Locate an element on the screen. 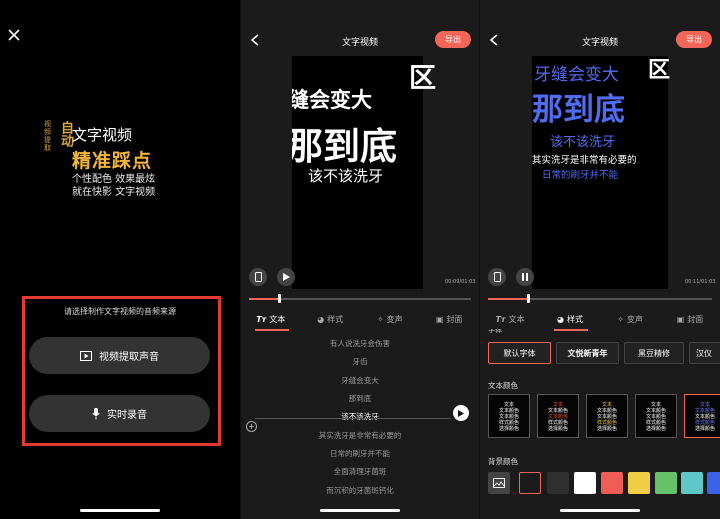  close-icon is located at coordinates (14, 35).